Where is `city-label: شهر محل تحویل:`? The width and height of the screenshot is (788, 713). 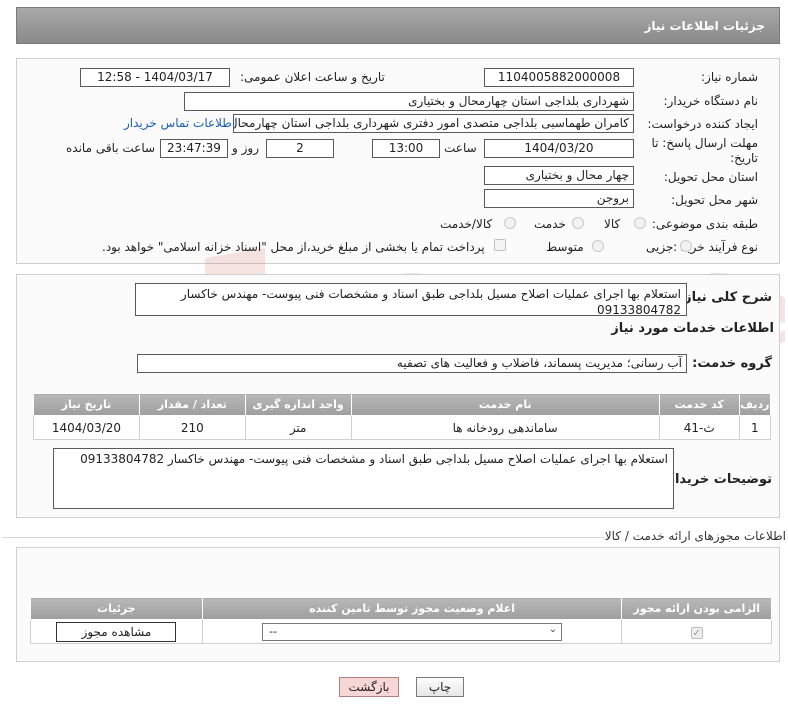 city-label: شهر محل تحویل: is located at coordinates (714, 200).